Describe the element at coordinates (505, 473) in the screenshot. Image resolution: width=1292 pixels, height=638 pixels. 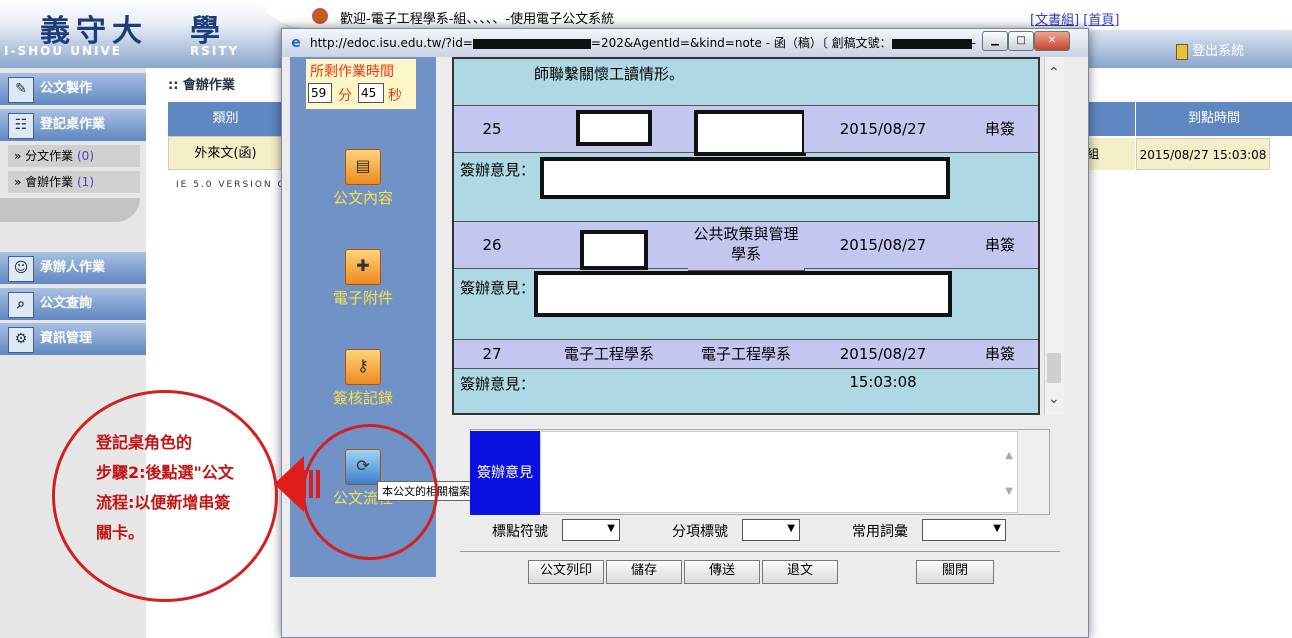
I see `opinion-label: 簽辦意見` at that location.